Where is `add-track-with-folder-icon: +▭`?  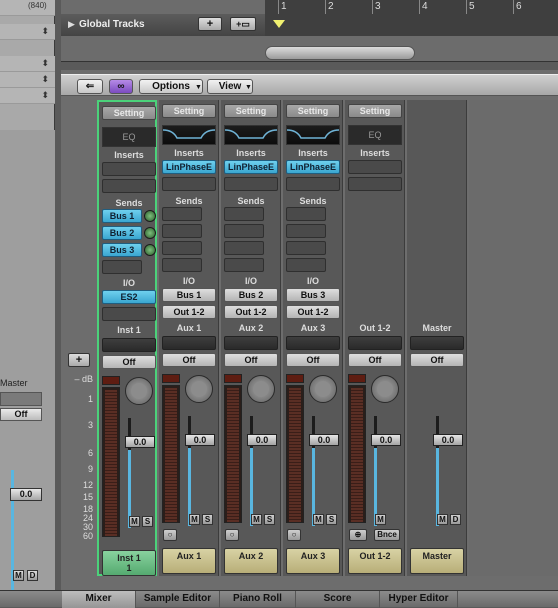 add-track-with-folder-icon: +▭ is located at coordinates (243, 24).